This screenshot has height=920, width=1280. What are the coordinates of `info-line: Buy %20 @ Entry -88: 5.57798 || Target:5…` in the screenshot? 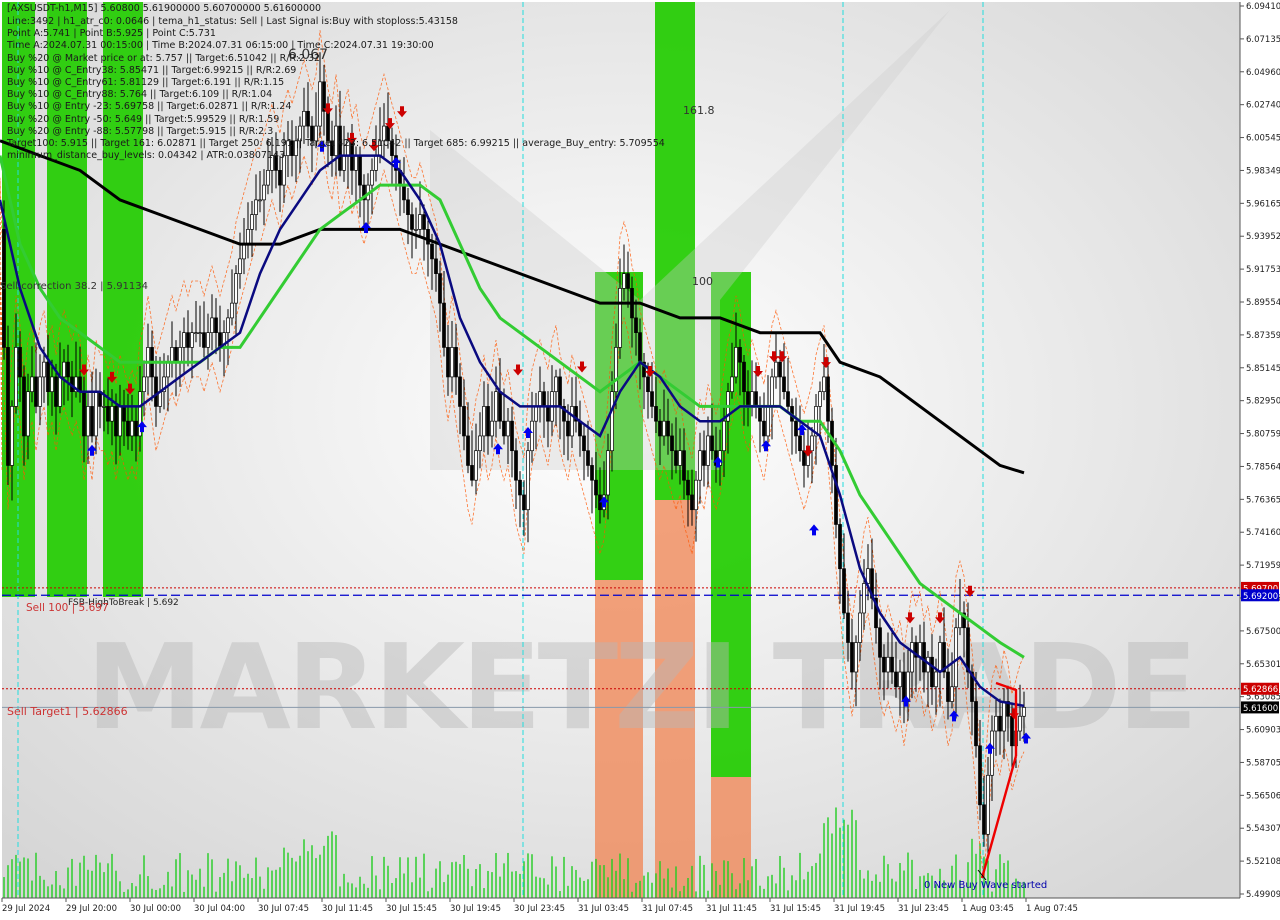 It's located at (140, 131).